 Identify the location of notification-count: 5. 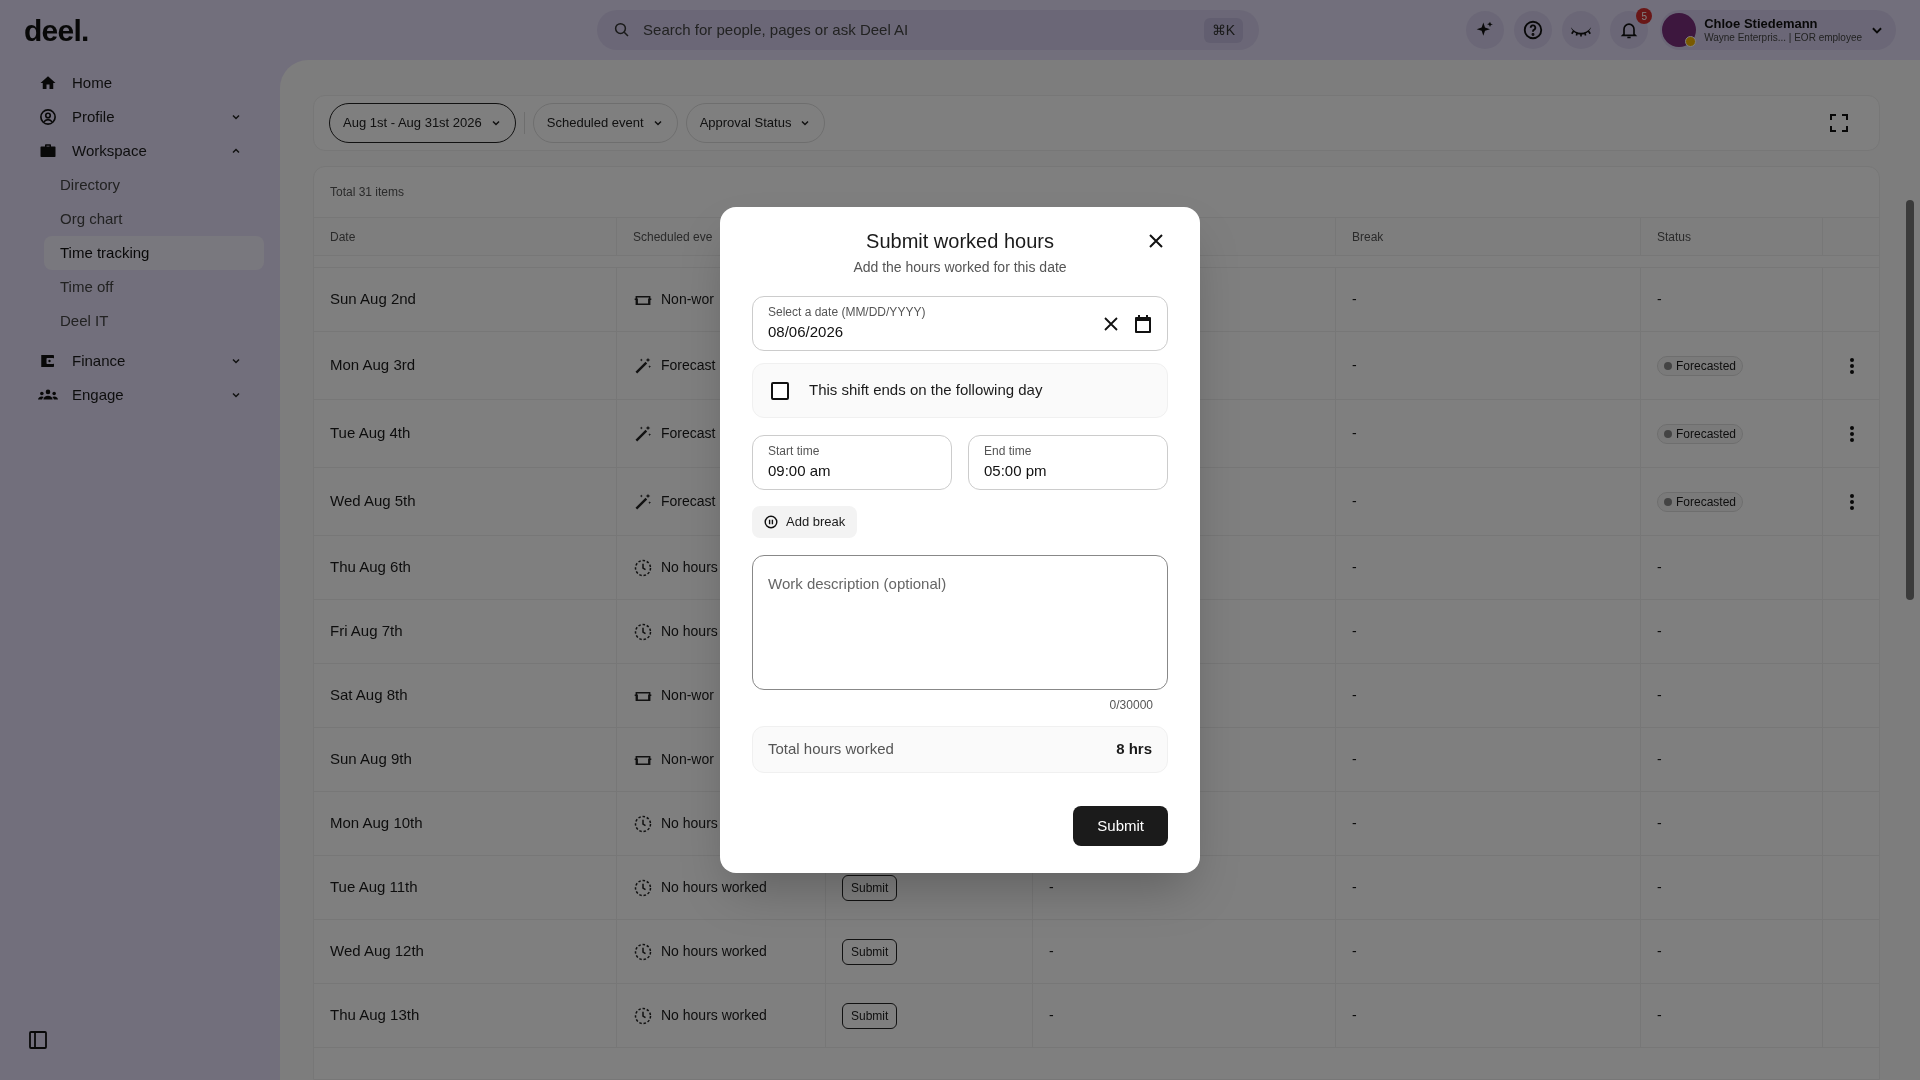
(1644, 16).